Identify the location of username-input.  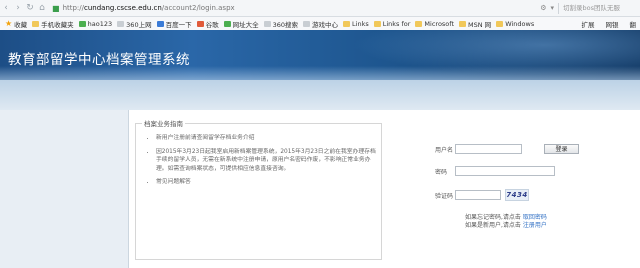
(488, 149).